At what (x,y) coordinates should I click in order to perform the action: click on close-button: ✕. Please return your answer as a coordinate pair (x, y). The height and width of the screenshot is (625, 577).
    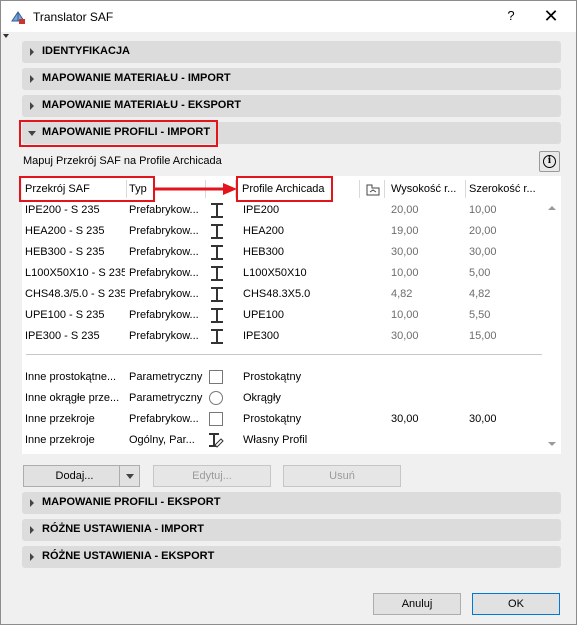
    Looking at the image, I should click on (551, 16).